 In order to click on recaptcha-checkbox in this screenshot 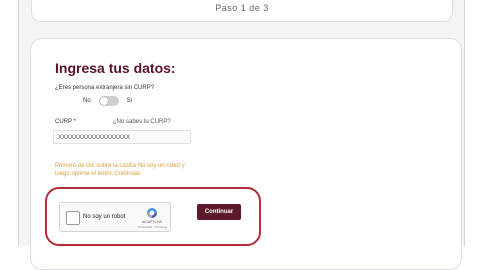, I will do `click(73, 218)`.